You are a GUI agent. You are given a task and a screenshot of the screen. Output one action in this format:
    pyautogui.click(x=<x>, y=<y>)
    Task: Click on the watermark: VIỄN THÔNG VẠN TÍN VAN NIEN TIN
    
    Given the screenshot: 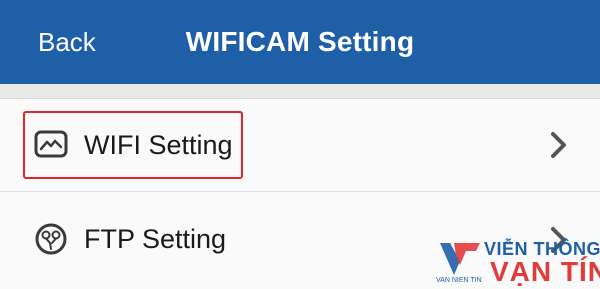 What is the action you would take?
    pyautogui.click(x=518, y=262)
    